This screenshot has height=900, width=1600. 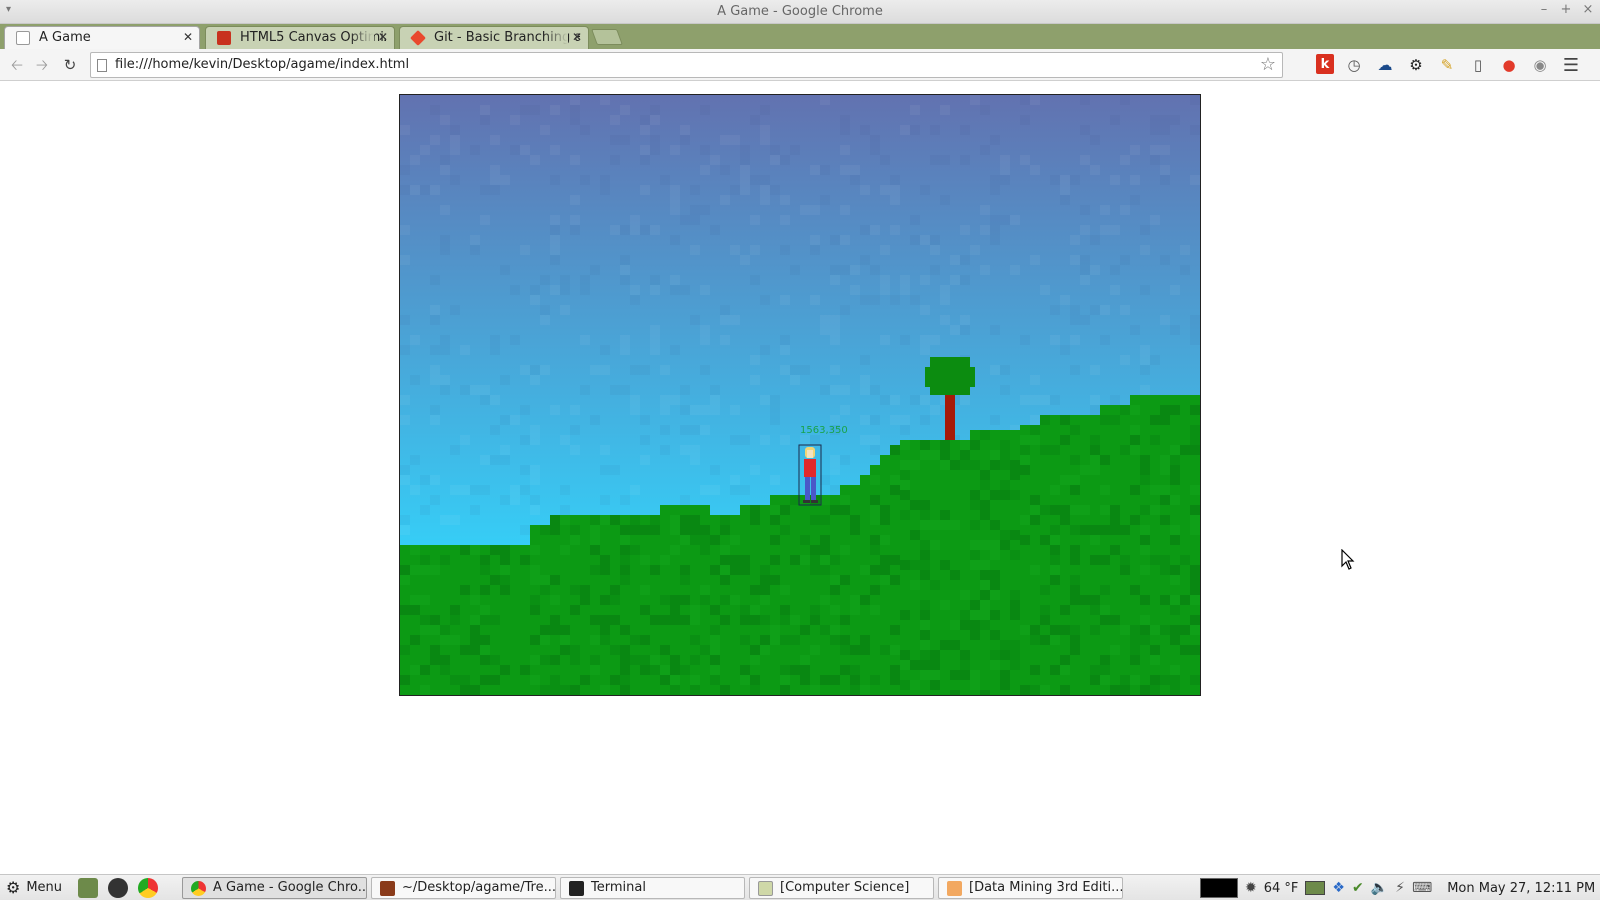 What do you see at coordinates (607, 37) in the screenshot?
I see `new-tab-button` at bounding box center [607, 37].